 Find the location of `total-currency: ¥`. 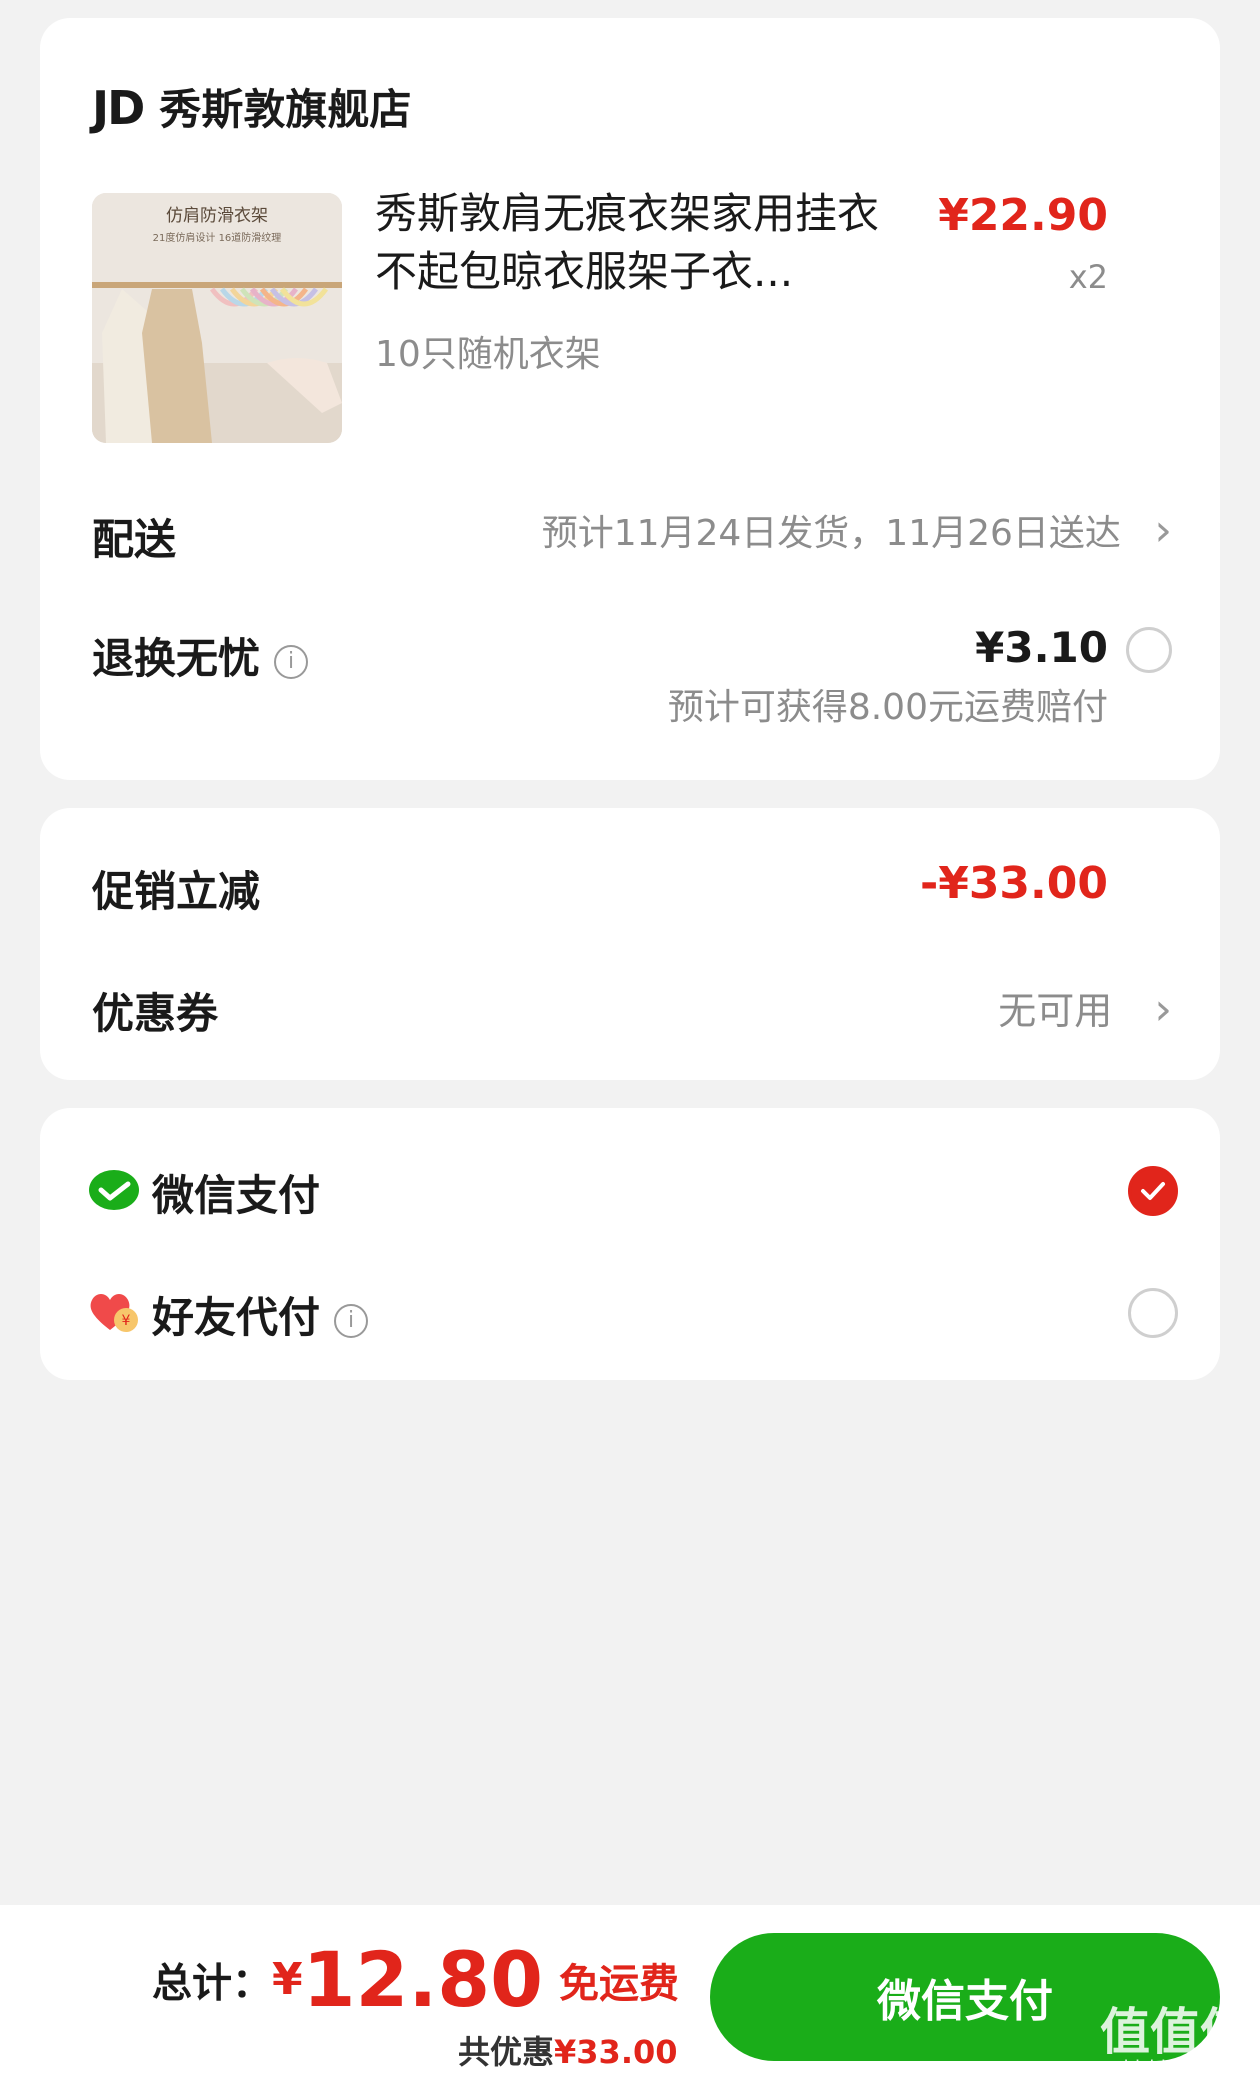

total-currency: ¥ is located at coordinates (287, 1979).